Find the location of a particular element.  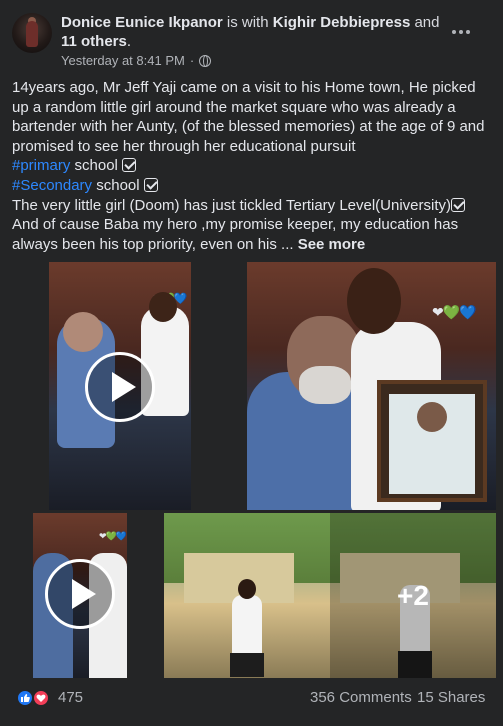

portrait-inner is located at coordinates (432, 444).